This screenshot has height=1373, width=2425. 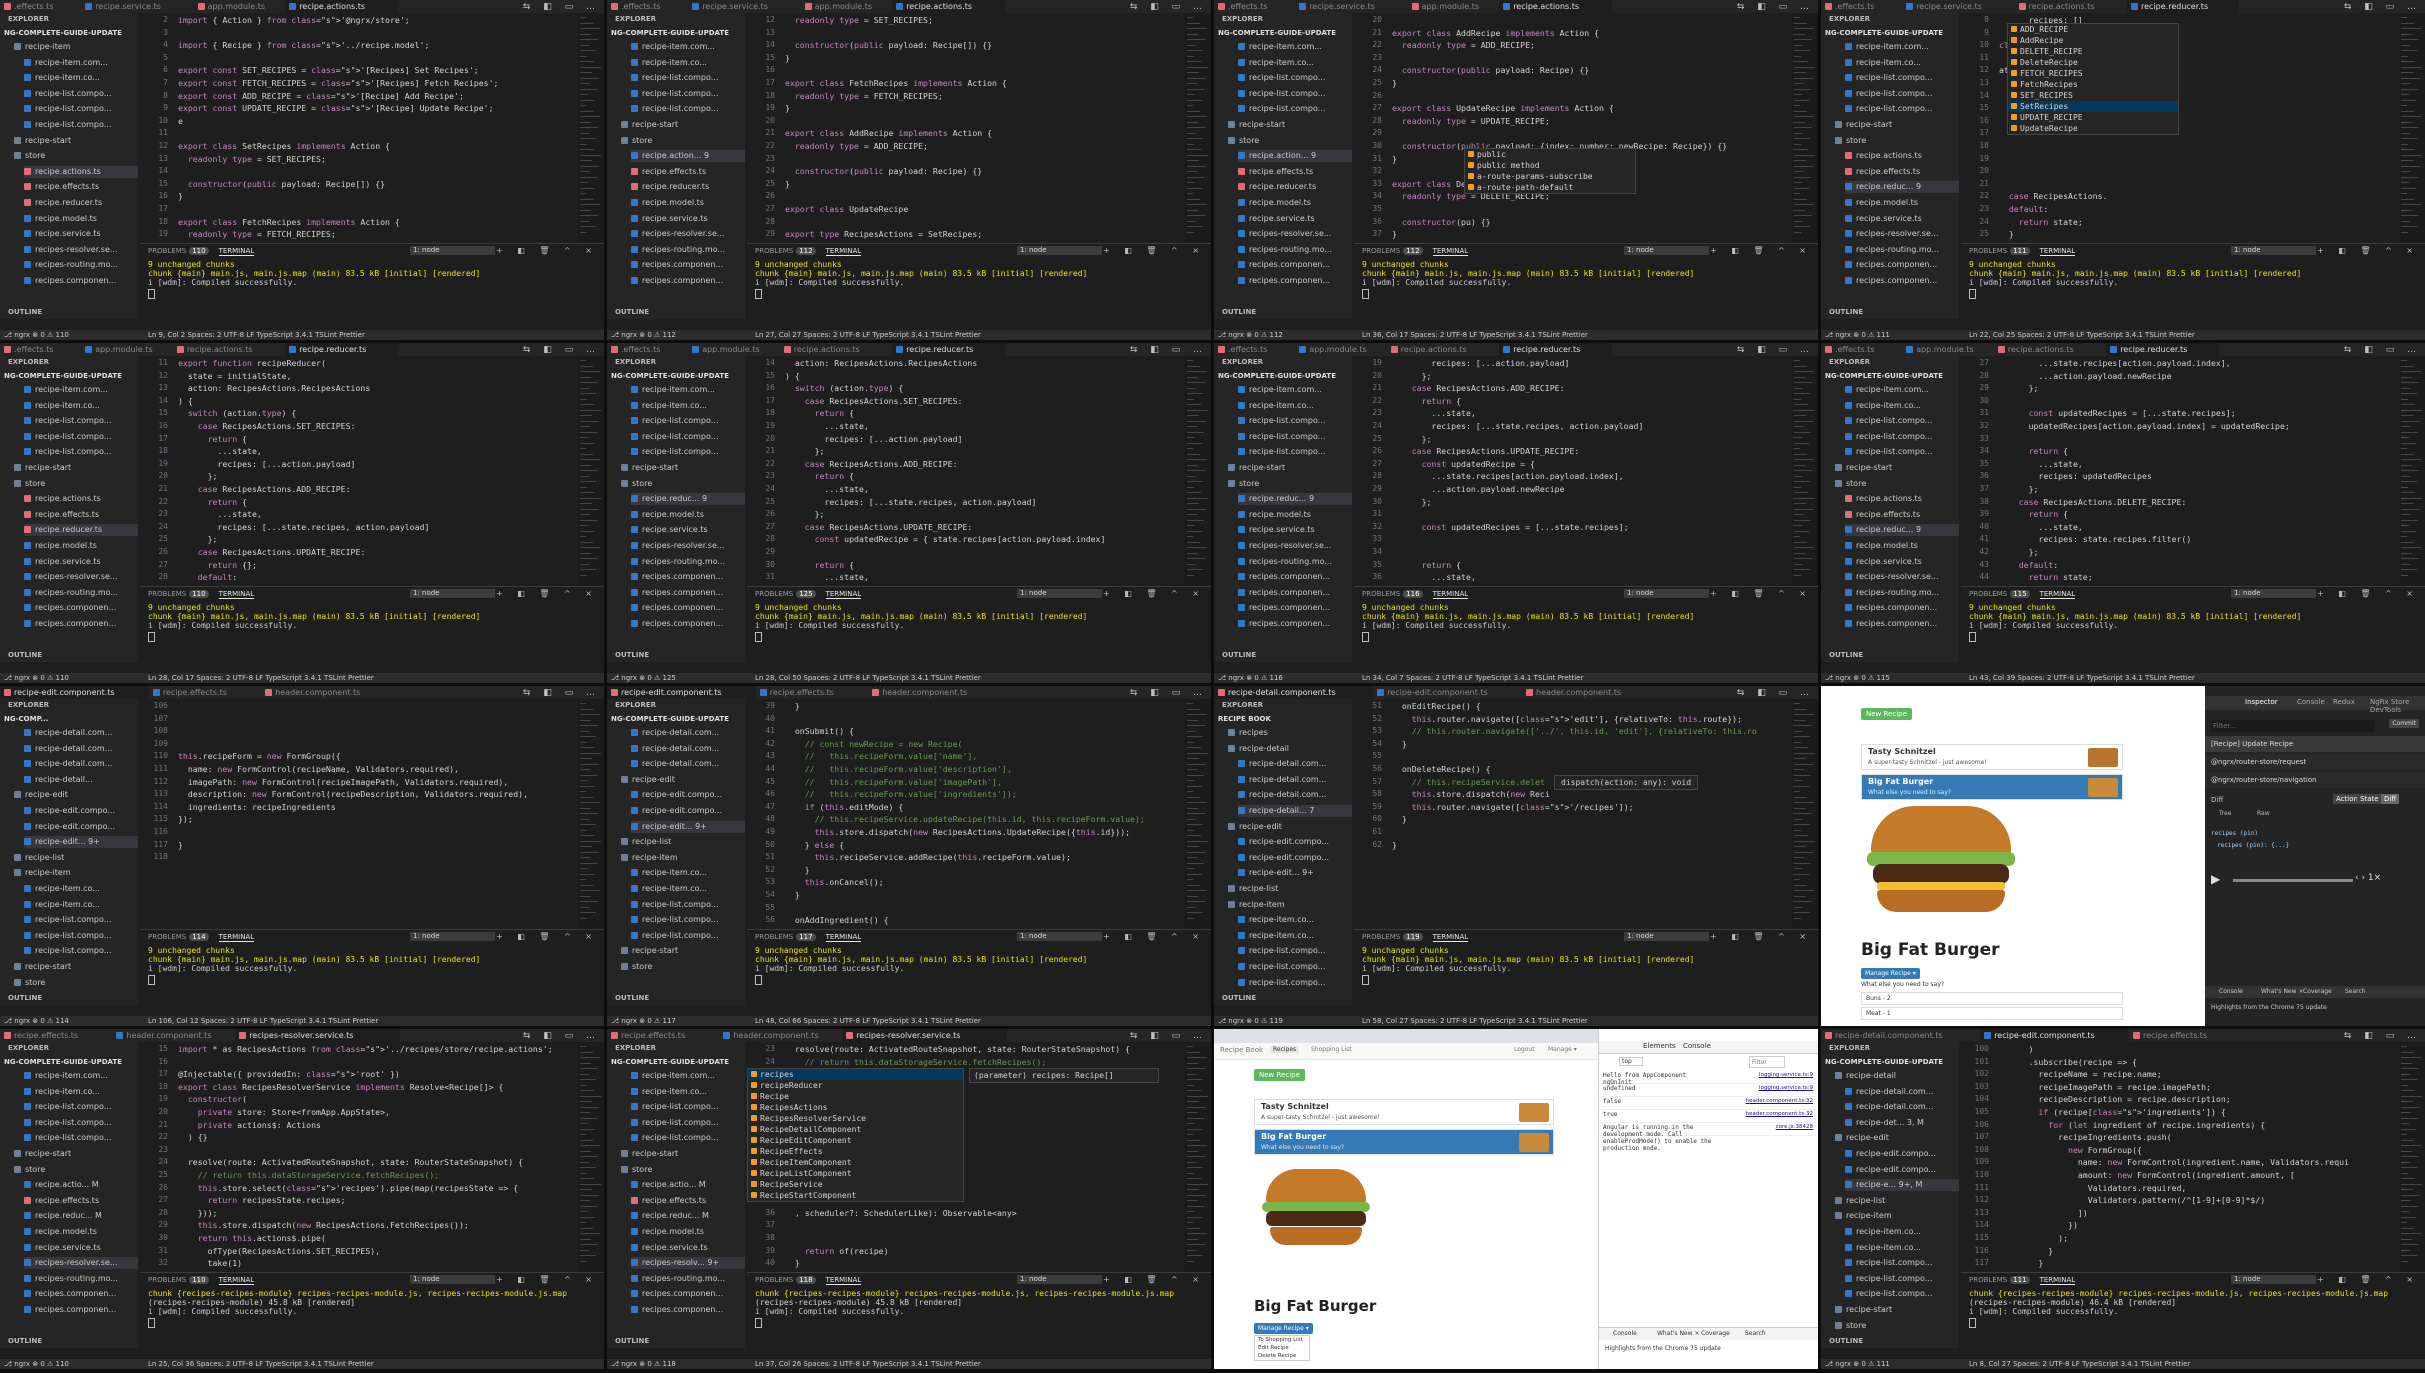 I want to click on editor-tab: header.component.ts, so click(x=173, y=1035).